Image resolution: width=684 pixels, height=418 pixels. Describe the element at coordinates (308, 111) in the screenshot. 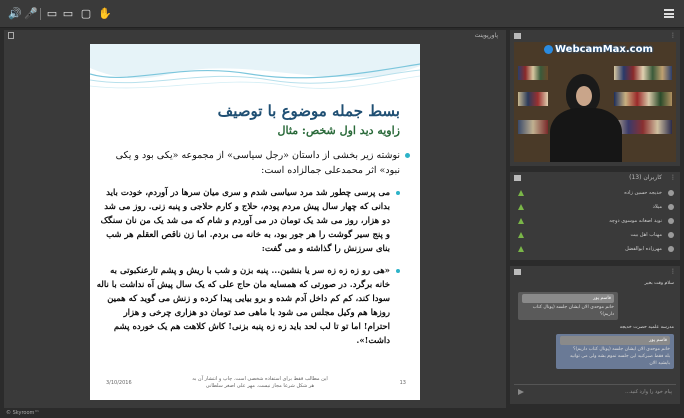

I see `slide-title: بسط جمله موضوع با توصیف` at that location.